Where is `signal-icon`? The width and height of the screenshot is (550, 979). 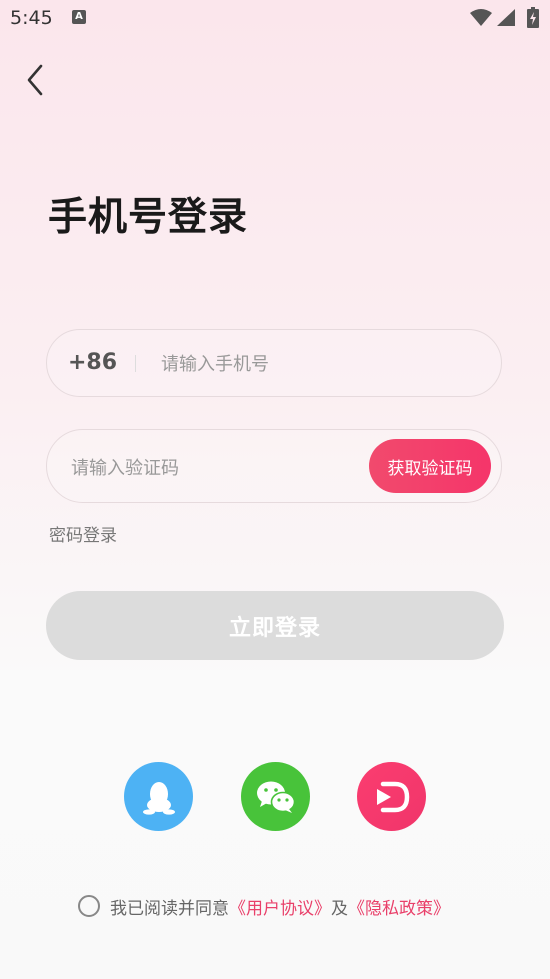 signal-icon is located at coordinates (506, 17).